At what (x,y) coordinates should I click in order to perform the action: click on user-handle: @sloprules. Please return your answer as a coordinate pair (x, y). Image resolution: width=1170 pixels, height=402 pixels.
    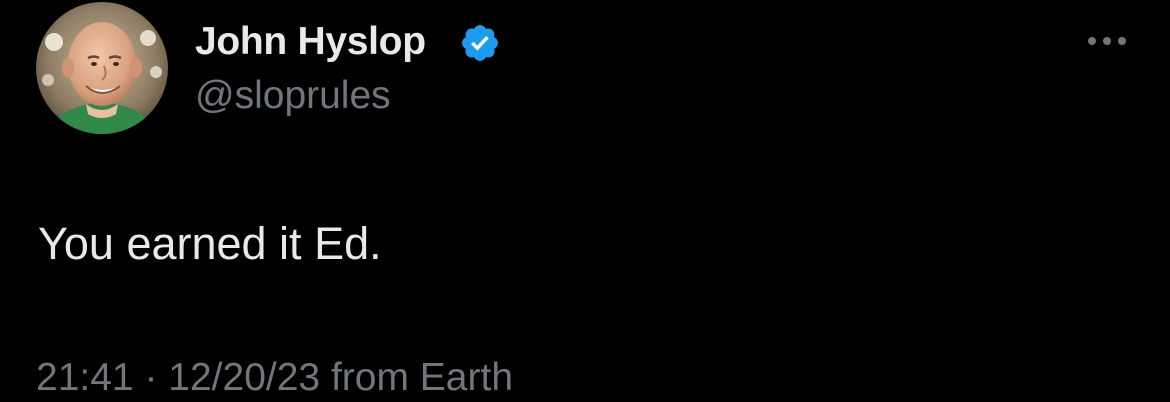
    Looking at the image, I should click on (293, 96).